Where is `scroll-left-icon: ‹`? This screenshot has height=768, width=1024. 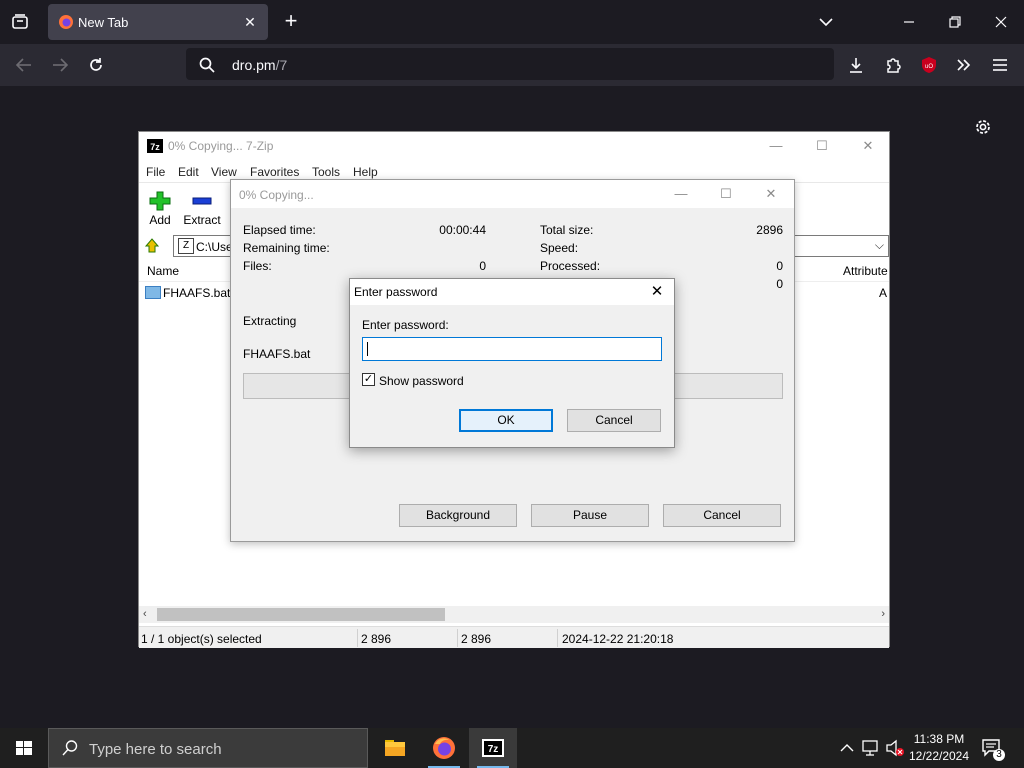 scroll-left-icon: ‹ is located at coordinates (145, 614).